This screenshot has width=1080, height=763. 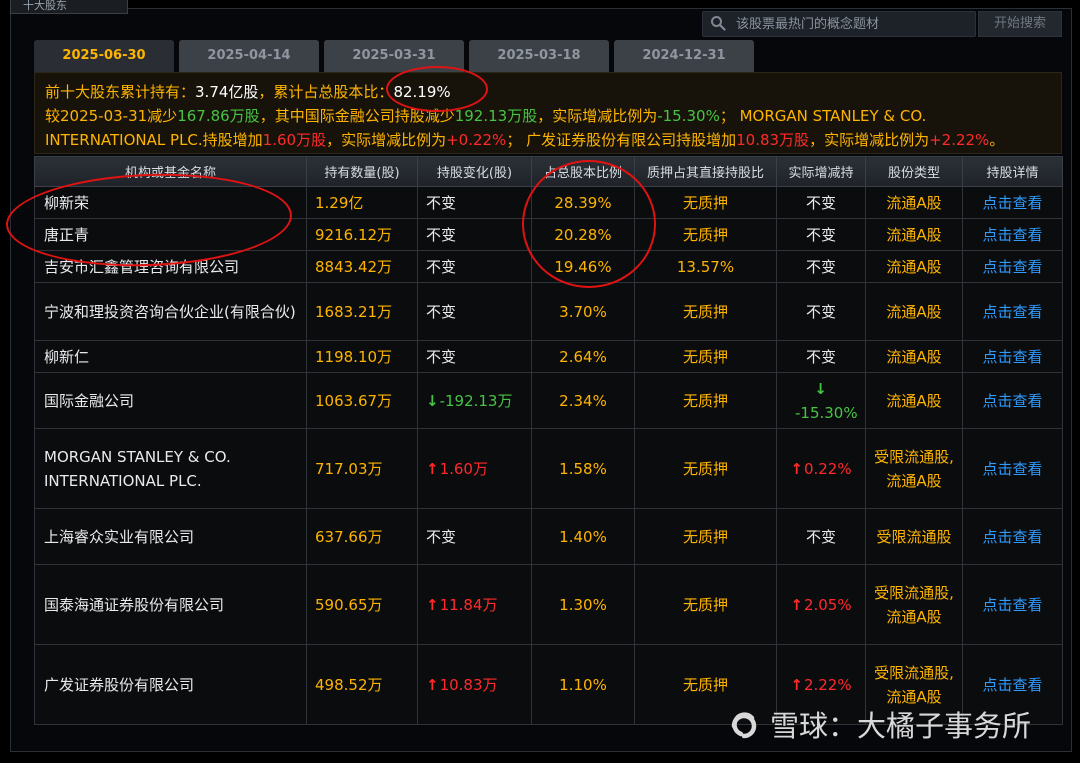 What do you see at coordinates (821, 400) in the screenshot?
I see `actual-change: ↓ -15.30%` at bounding box center [821, 400].